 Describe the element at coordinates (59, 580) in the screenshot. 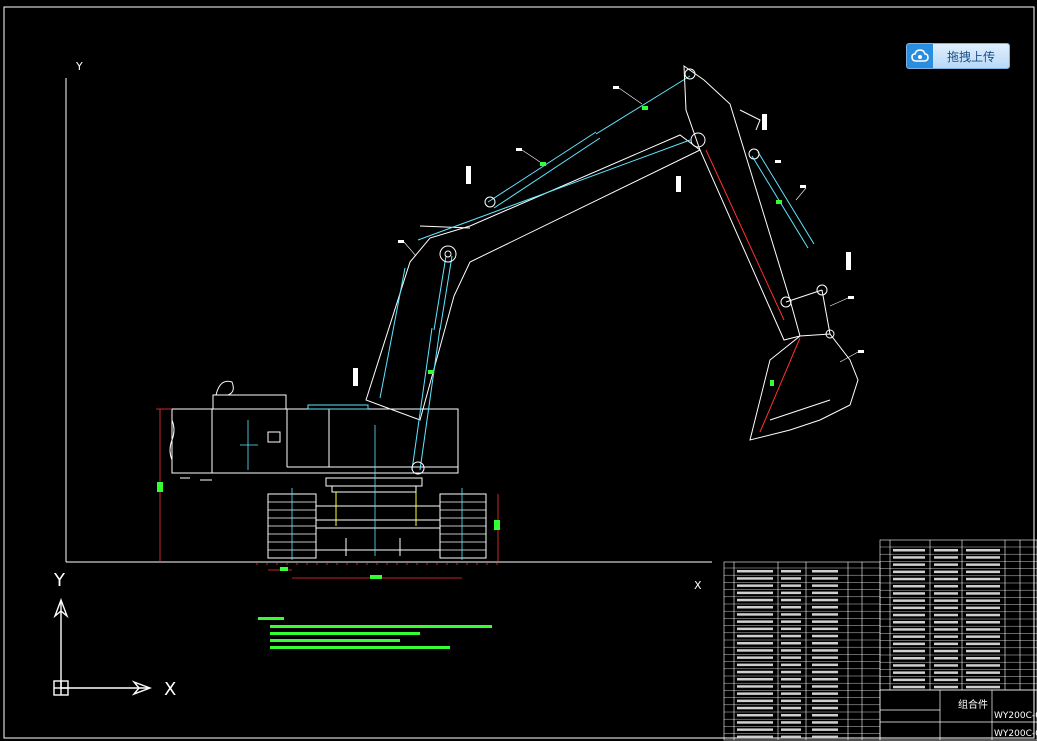

I see `ucs-y-label: Y` at that location.